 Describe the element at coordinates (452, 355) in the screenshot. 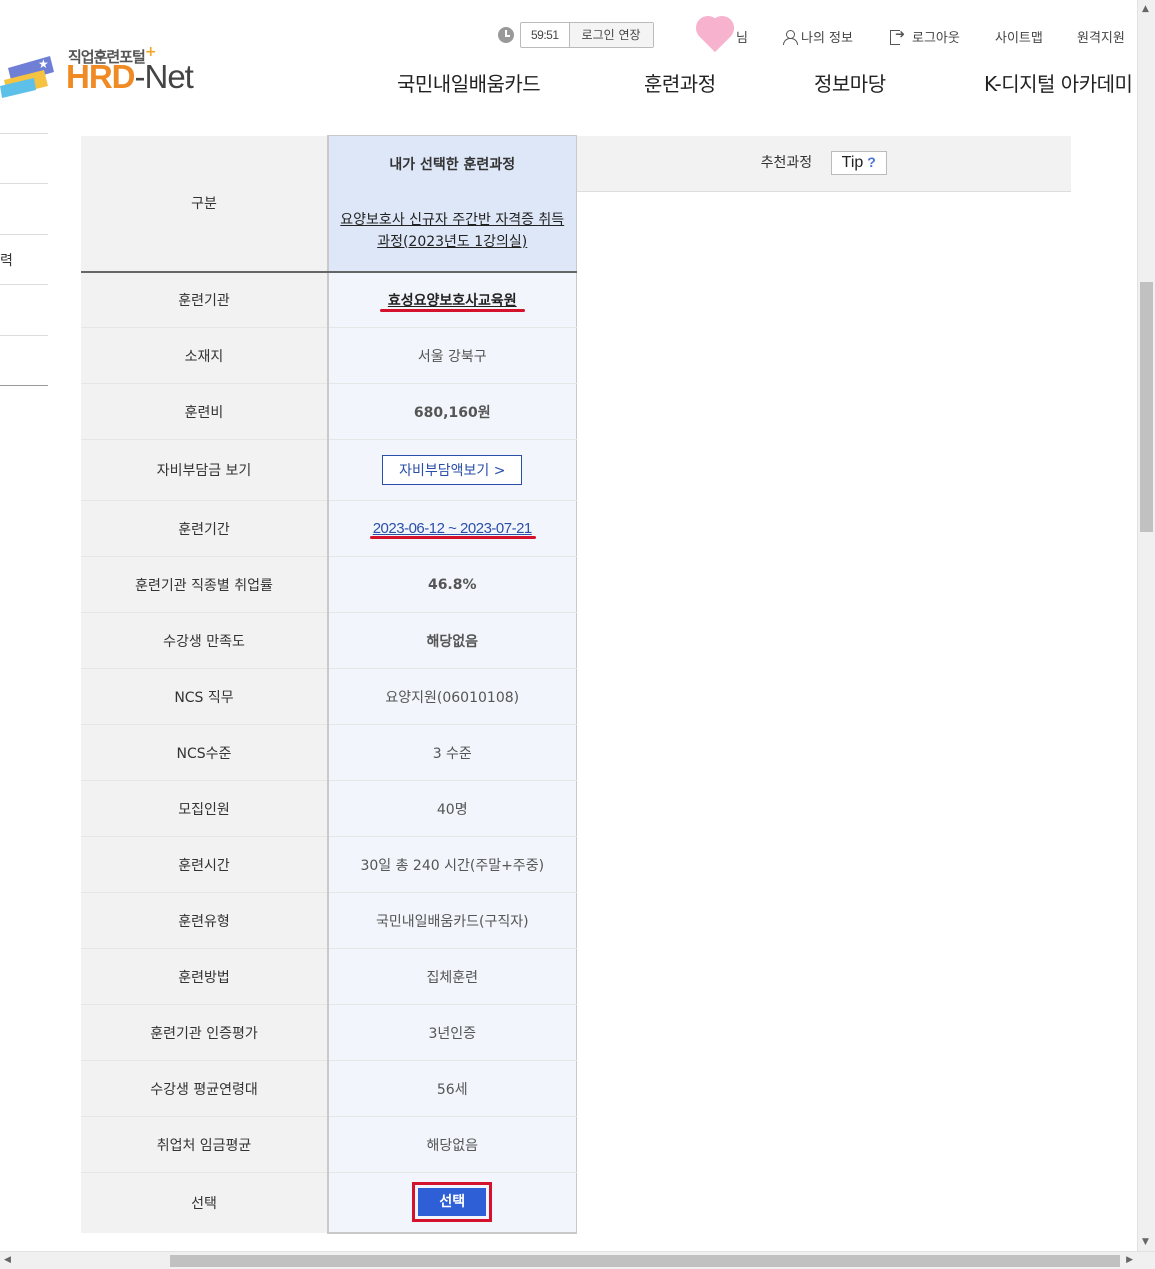

I see `location-value: 서울 강북구` at that location.